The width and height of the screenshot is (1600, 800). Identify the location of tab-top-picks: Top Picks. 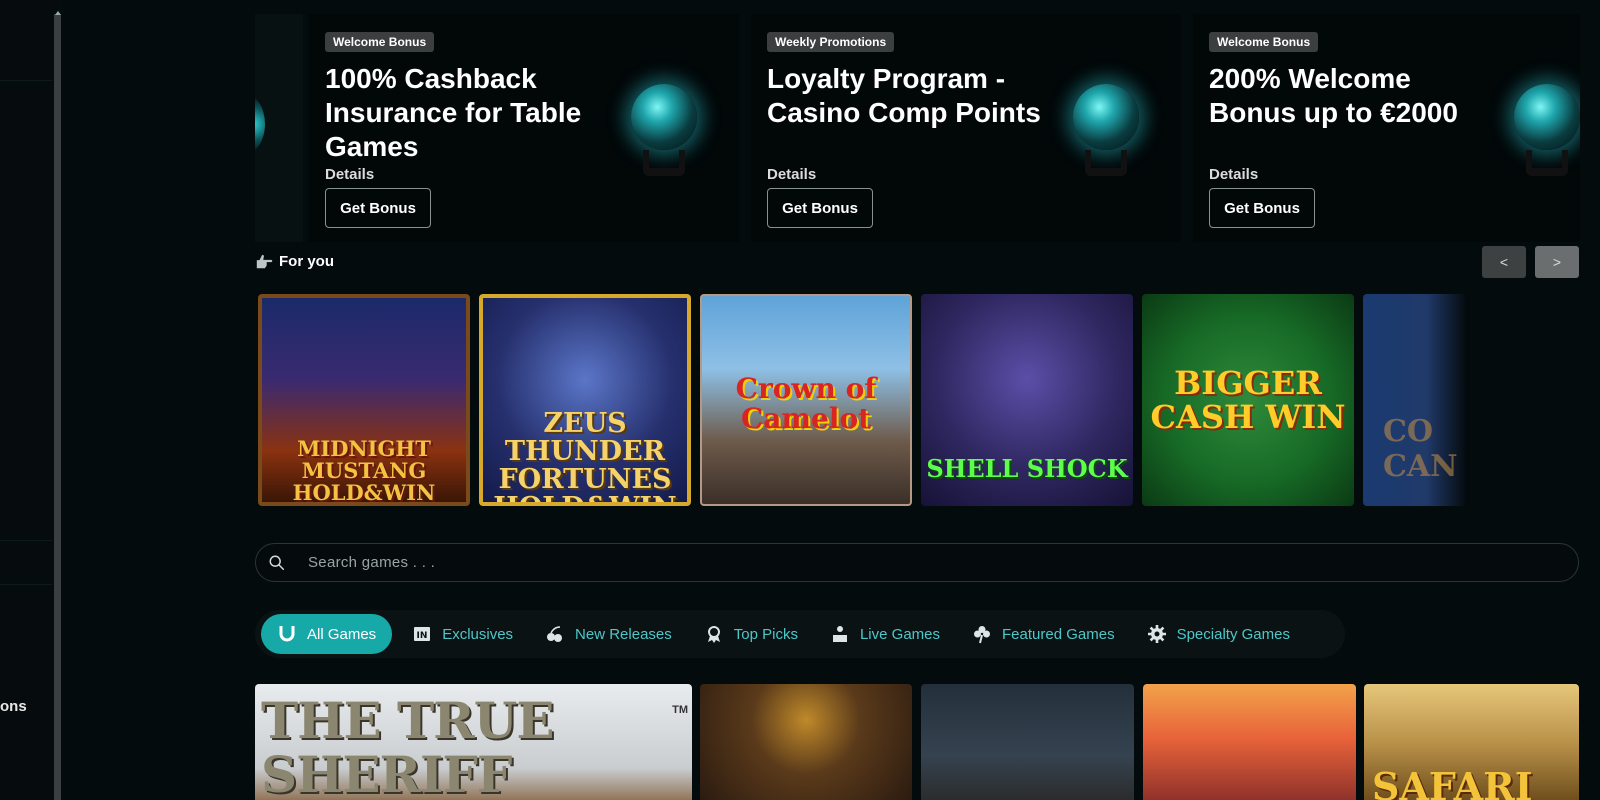
(751, 634).